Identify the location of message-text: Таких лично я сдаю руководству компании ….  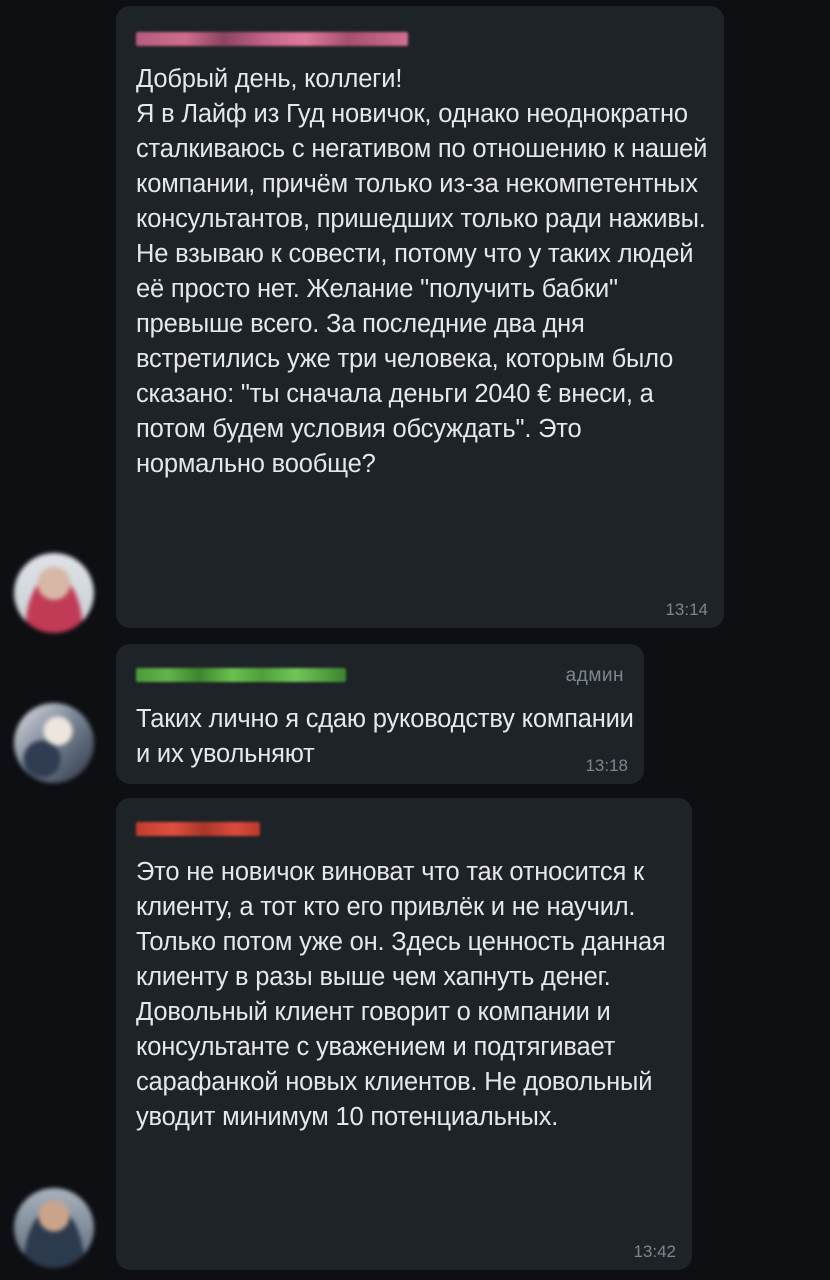
(385, 736).